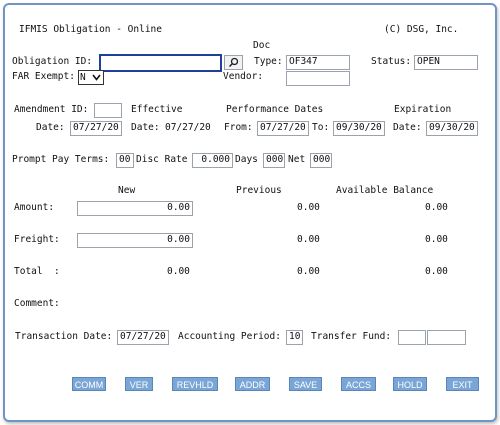 Image resolution: width=500 pixels, height=425 pixels. Describe the element at coordinates (421, 29) in the screenshot. I see `copyright-text: (C) DSG, Inc.` at that location.